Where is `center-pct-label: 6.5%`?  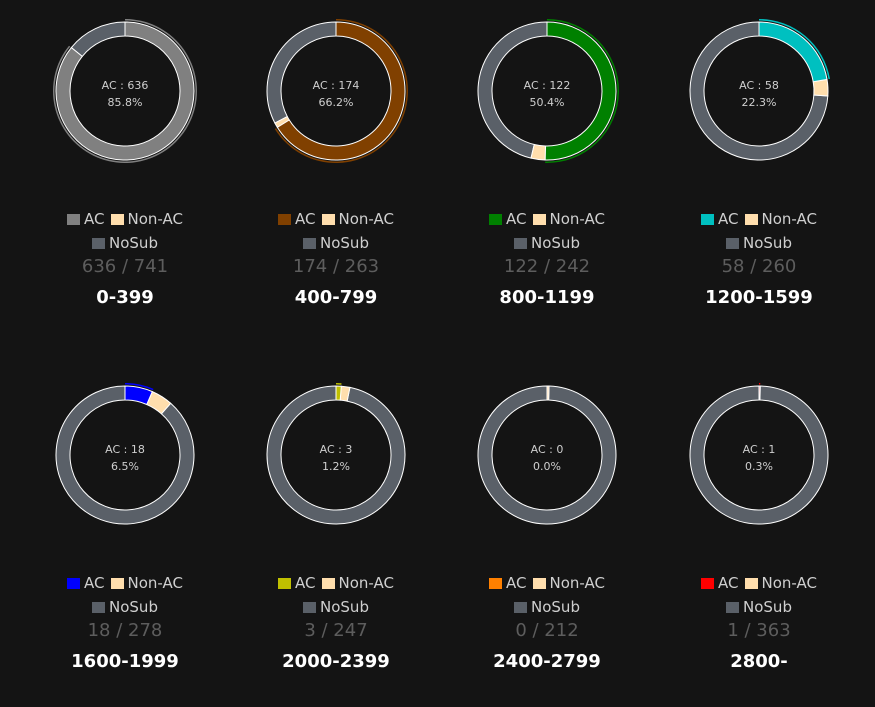
center-pct-label: 6.5% is located at coordinates (125, 466).